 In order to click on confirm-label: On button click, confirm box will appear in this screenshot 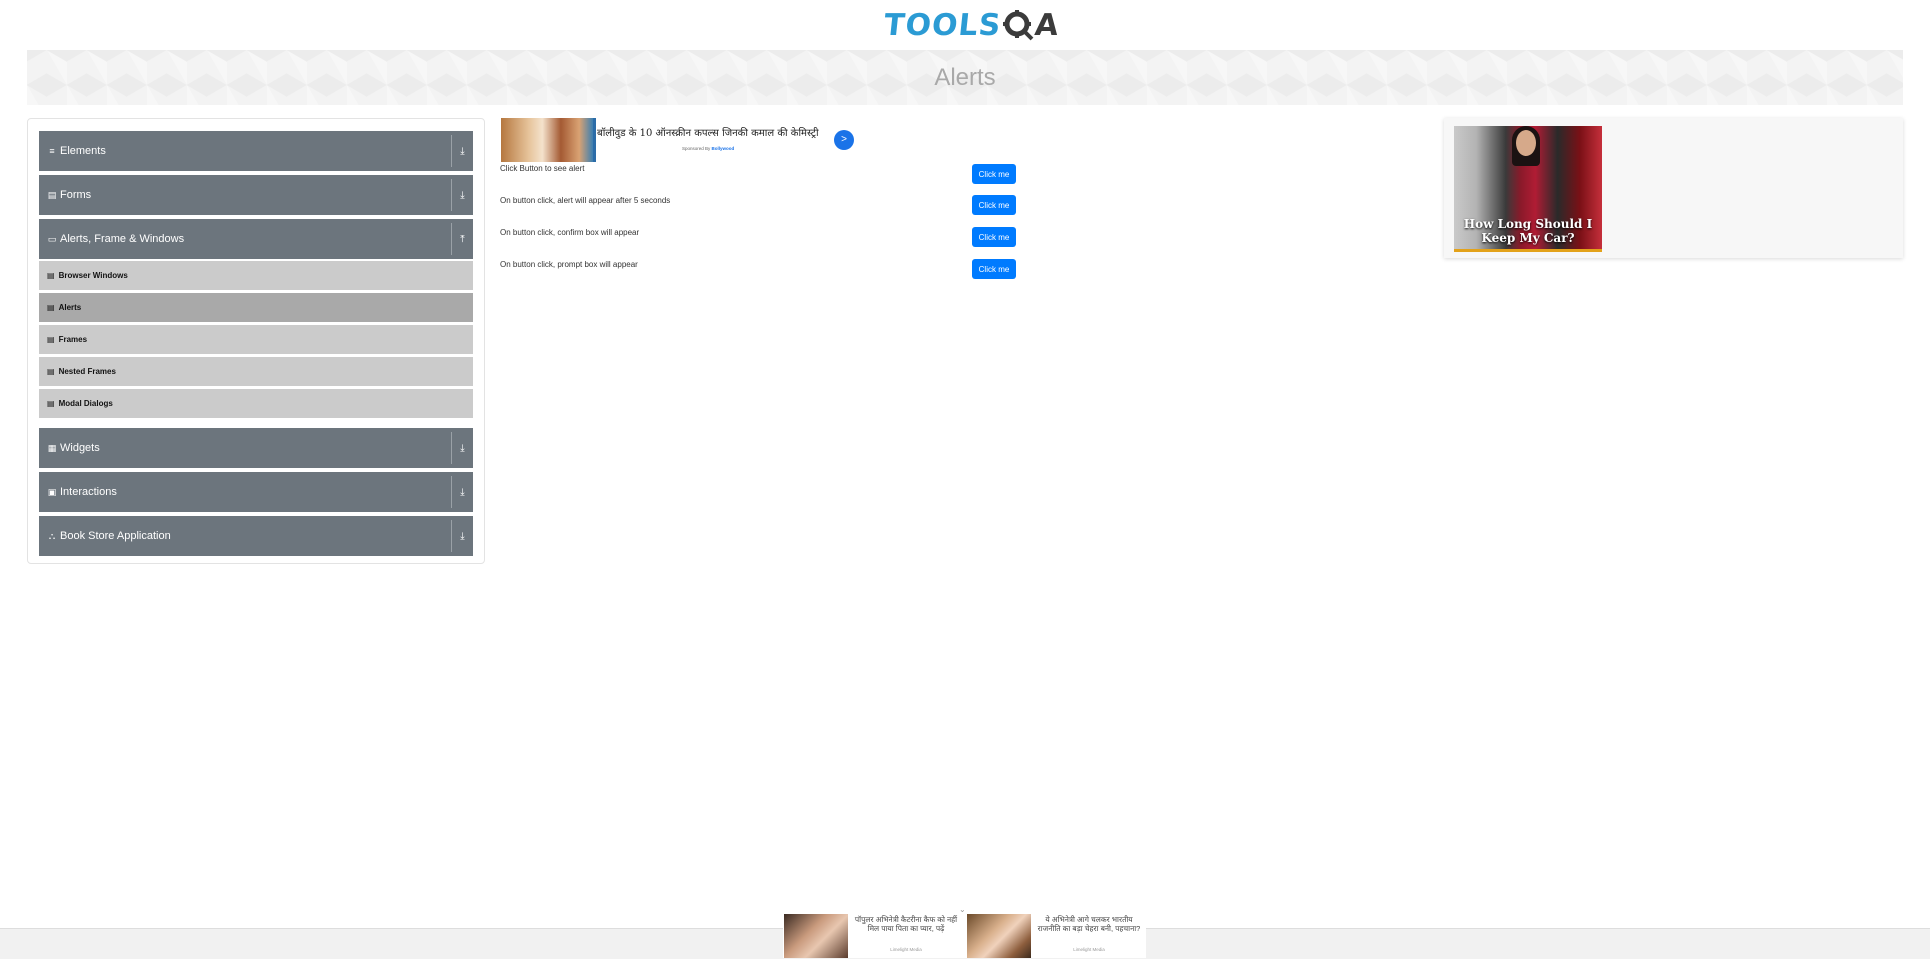, I will do `click(570, 232)`.